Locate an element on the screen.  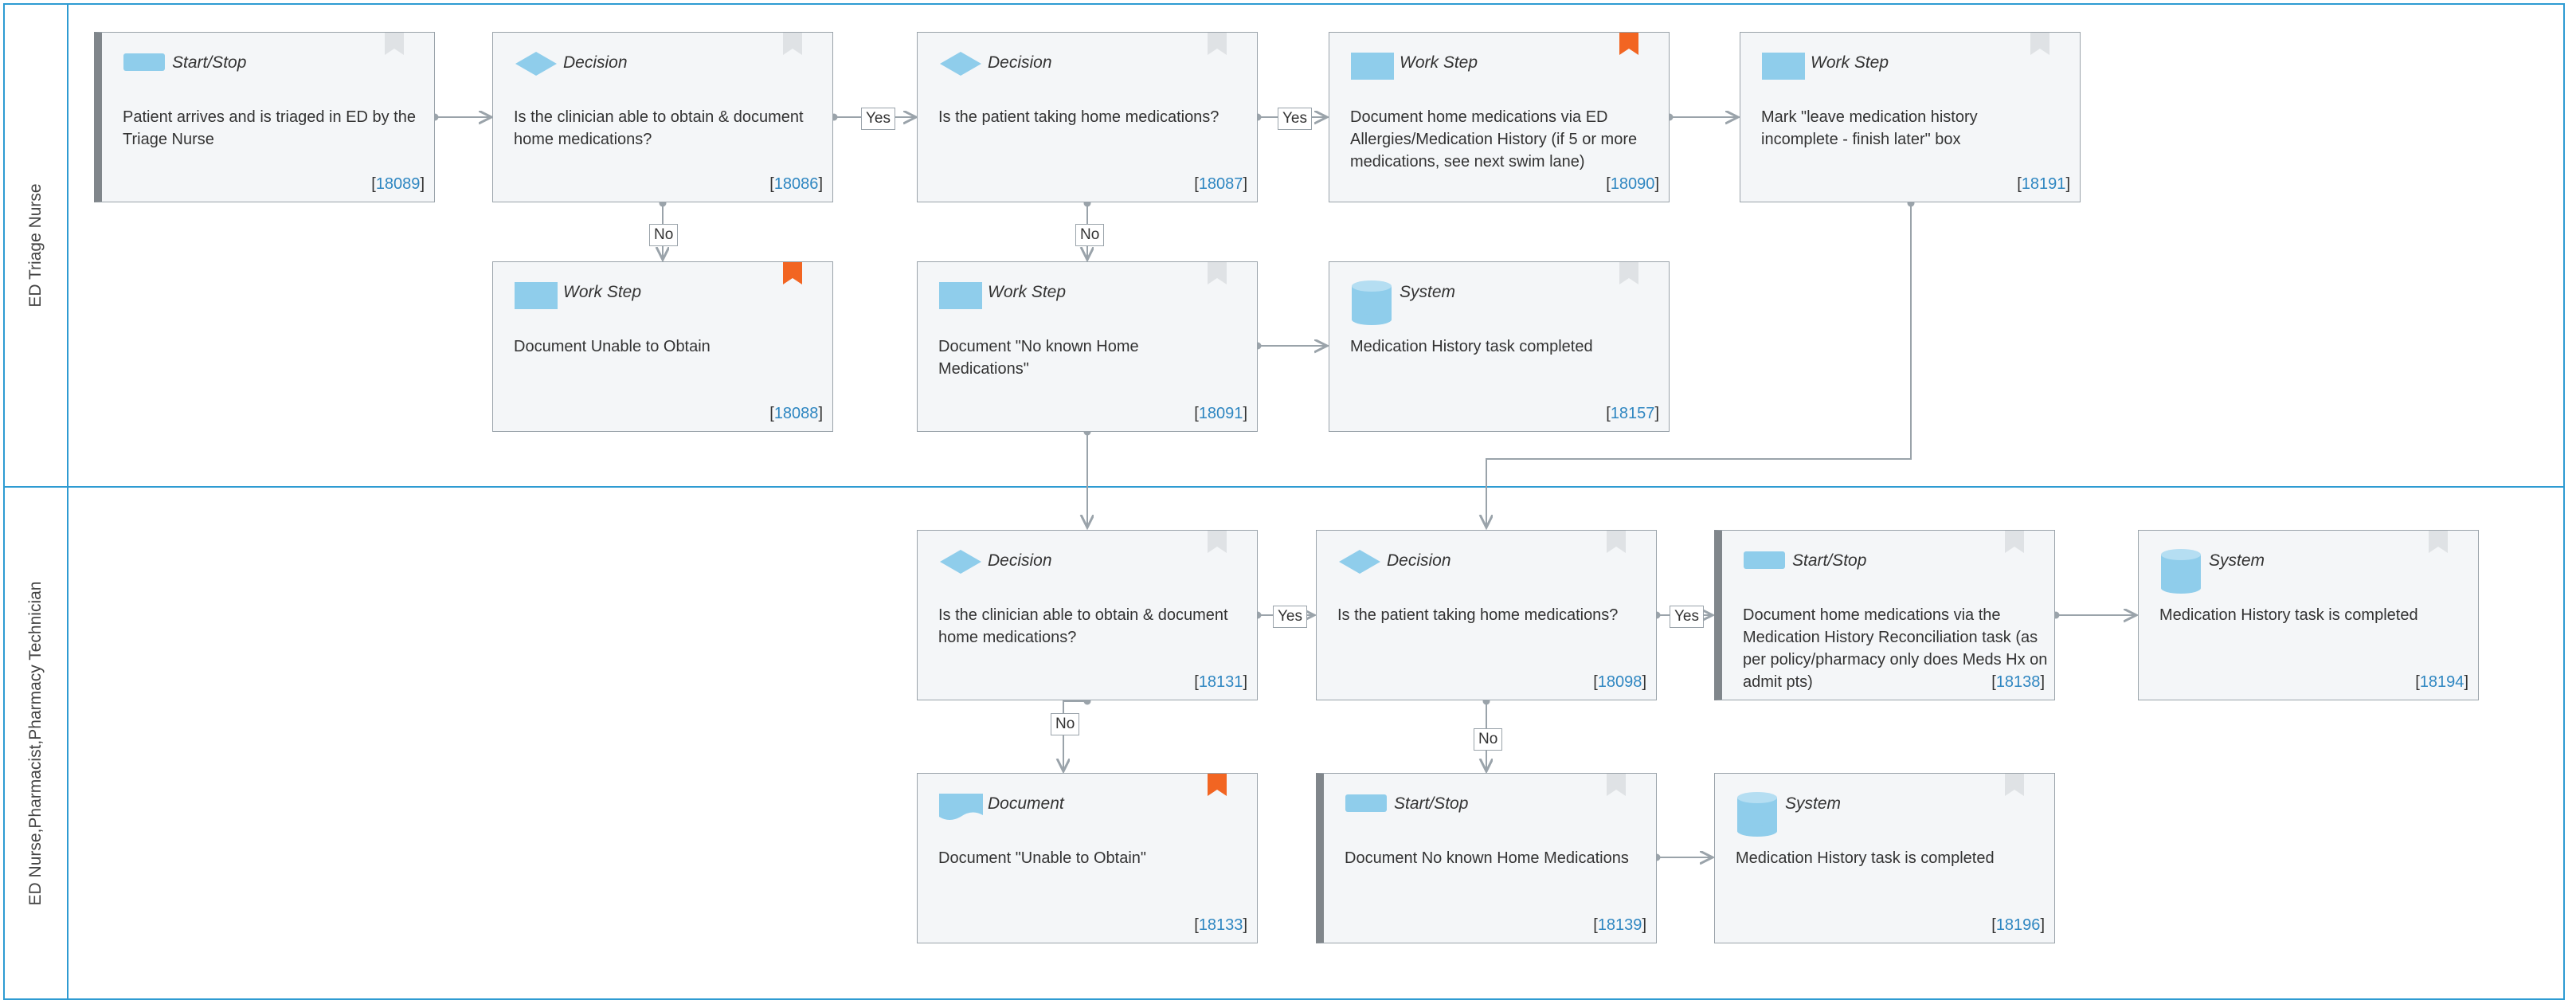
step-id-link: 18131 is located at coordinates (1221, 682).